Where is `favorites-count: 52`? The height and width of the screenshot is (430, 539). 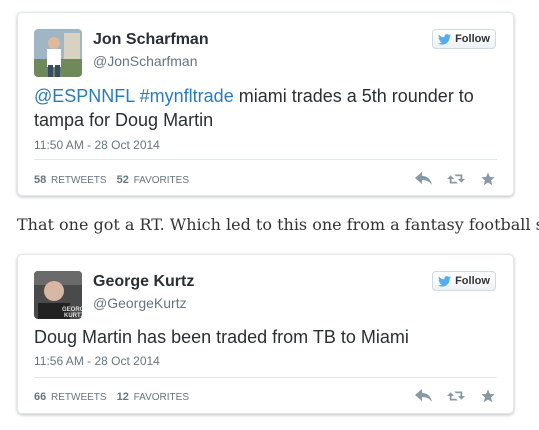
favorites-count: 52 is located at coordinates (122, 180).